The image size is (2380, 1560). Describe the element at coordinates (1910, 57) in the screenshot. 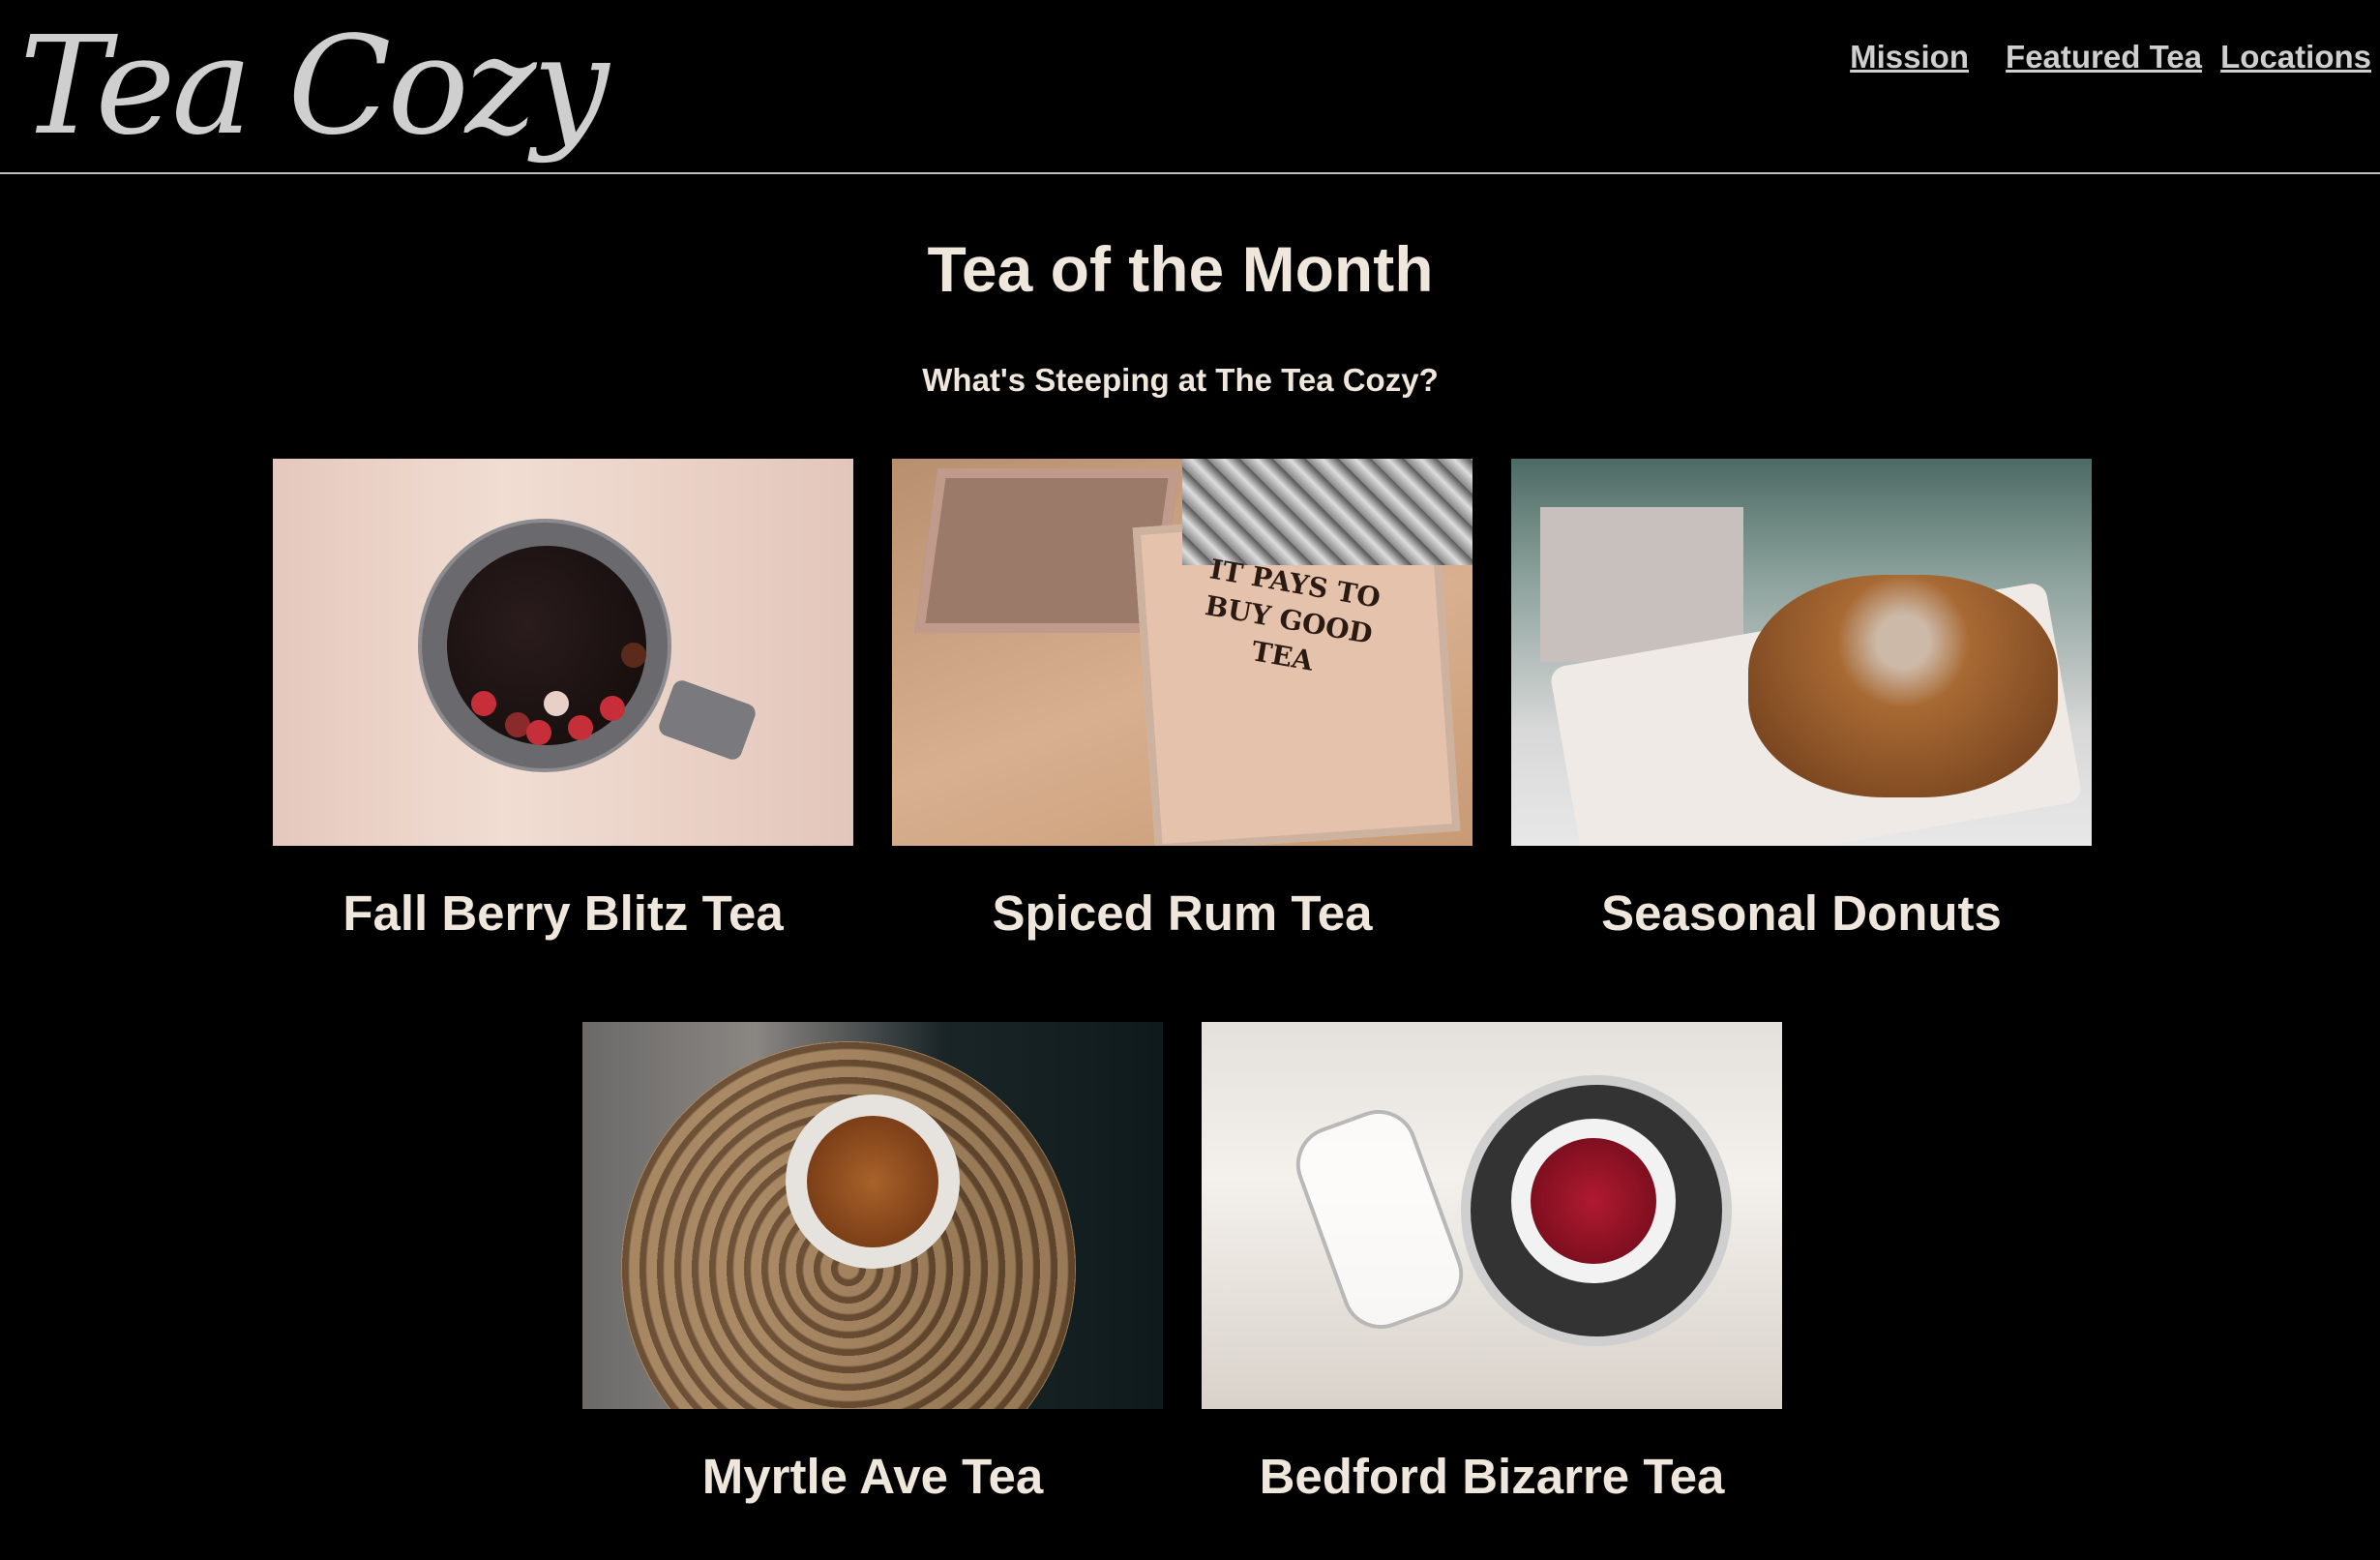

I see `nav-link-mission: Mission` at that location.